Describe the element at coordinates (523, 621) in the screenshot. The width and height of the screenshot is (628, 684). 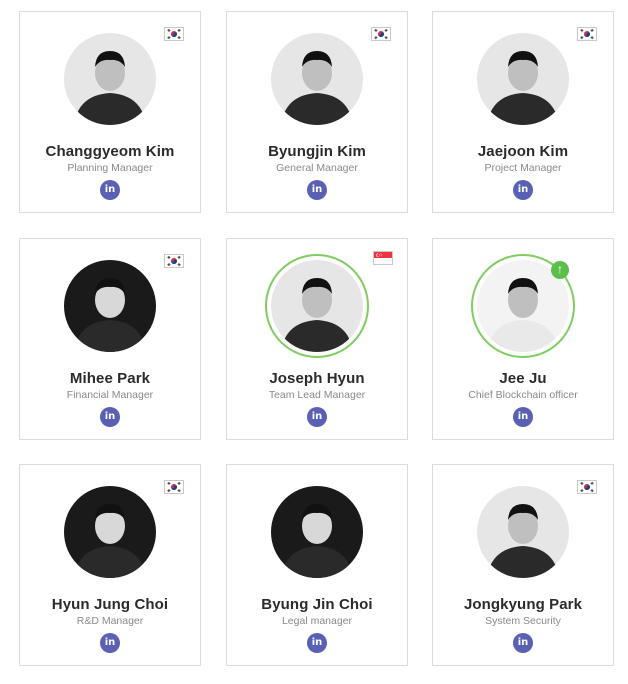
I see `member-role: System Security` at that location.